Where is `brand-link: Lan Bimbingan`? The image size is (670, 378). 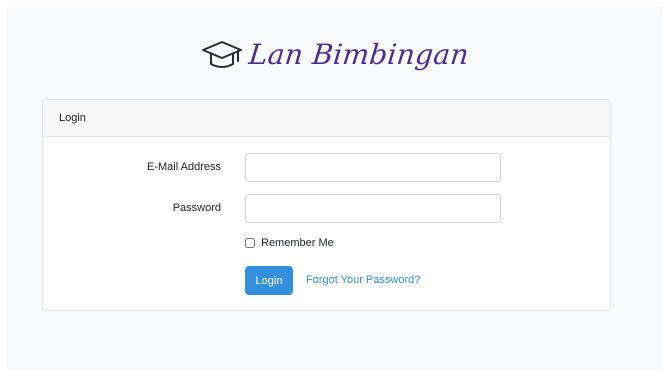
brand-link: Lan Bimbingan is located at coordinates (335, 55).